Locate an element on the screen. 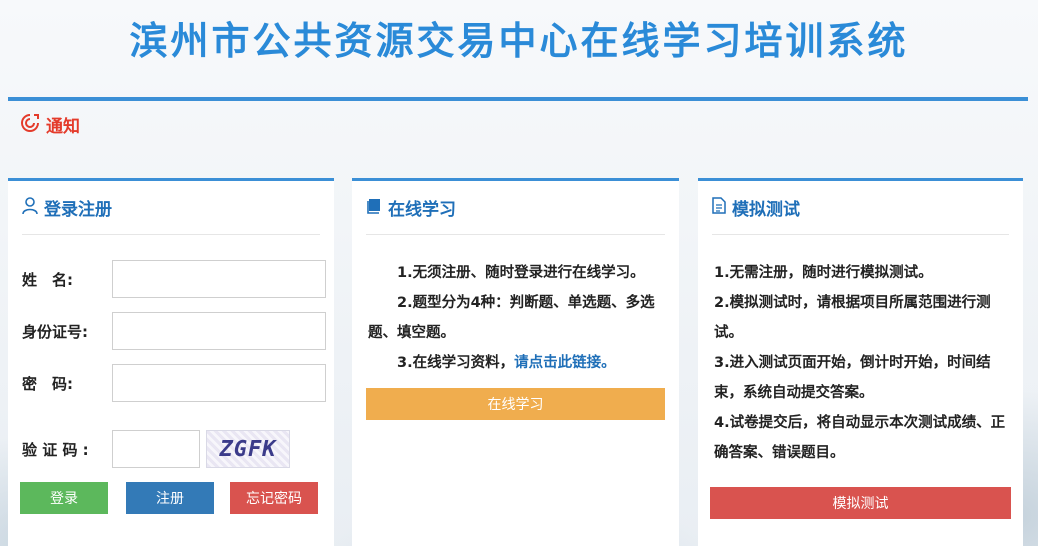 This screenshot has width=1038, height=546. site-title: 滨州市公共资源交易中心在线学习培训系统 is located at coordinates (519, 41).